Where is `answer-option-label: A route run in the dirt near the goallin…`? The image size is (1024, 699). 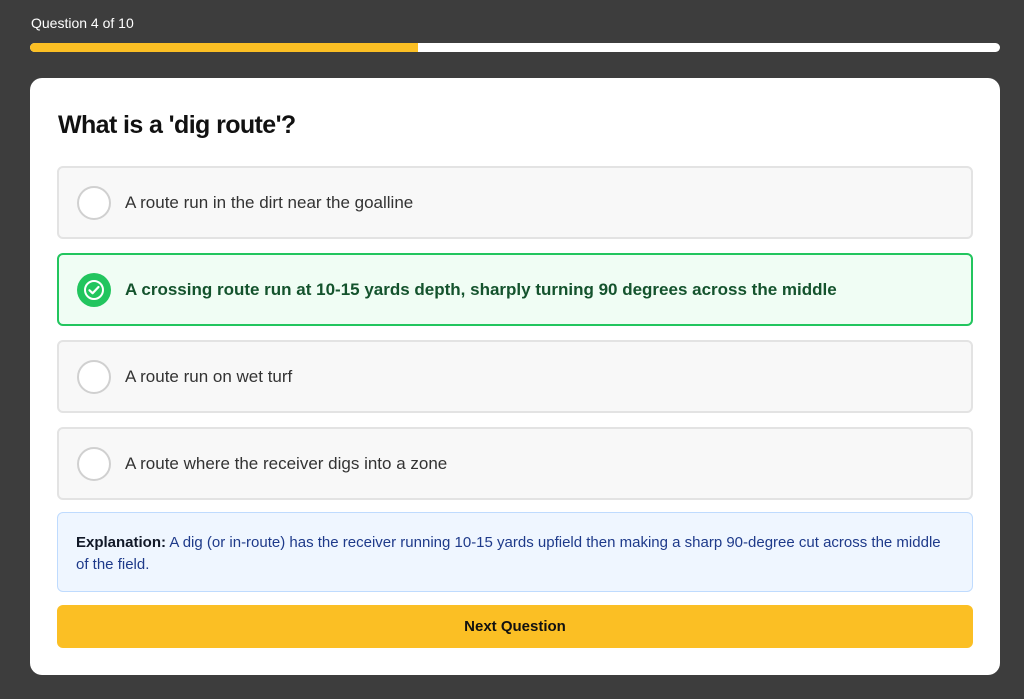 answer-option-label: A route run in the dirt near the goallin… is located at coordinates (269, 202).